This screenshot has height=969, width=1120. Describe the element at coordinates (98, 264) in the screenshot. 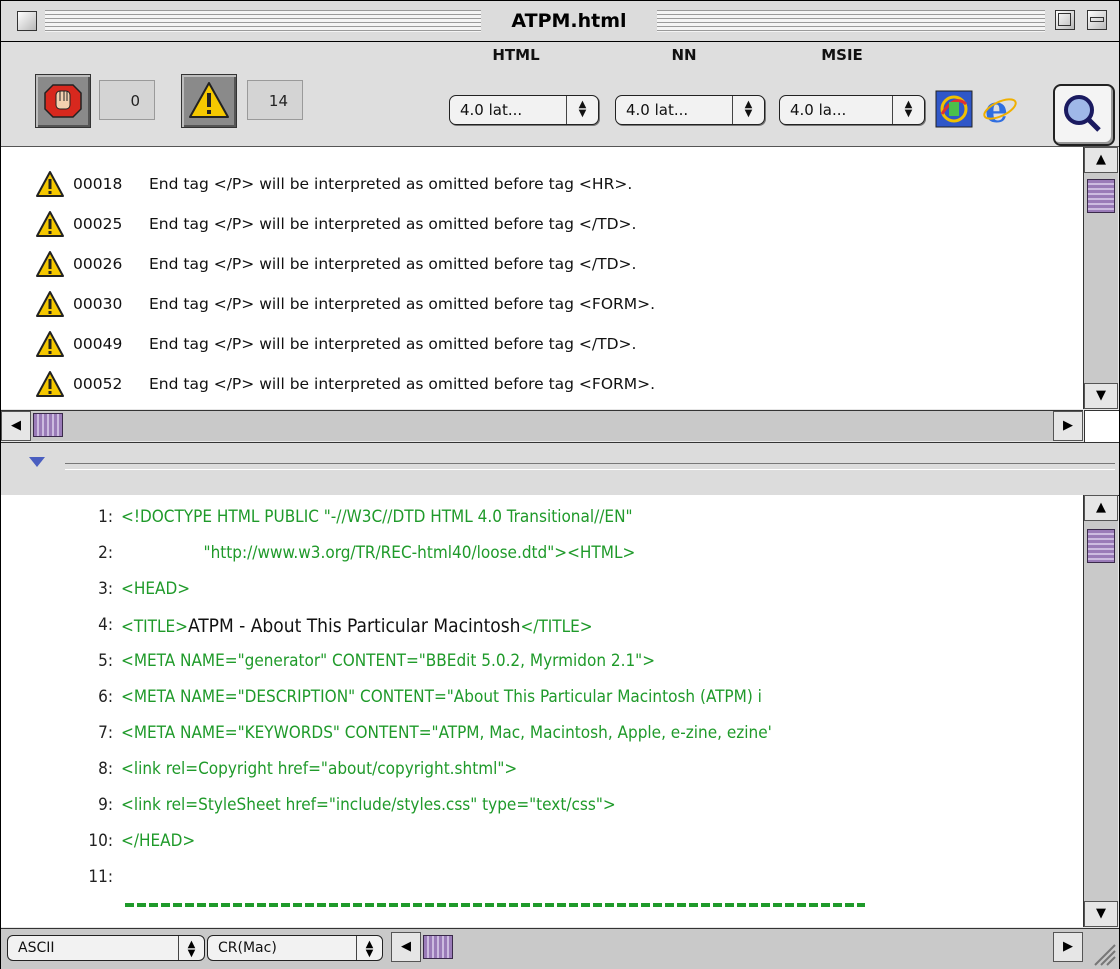

I see `message-code: 00026` at that location.